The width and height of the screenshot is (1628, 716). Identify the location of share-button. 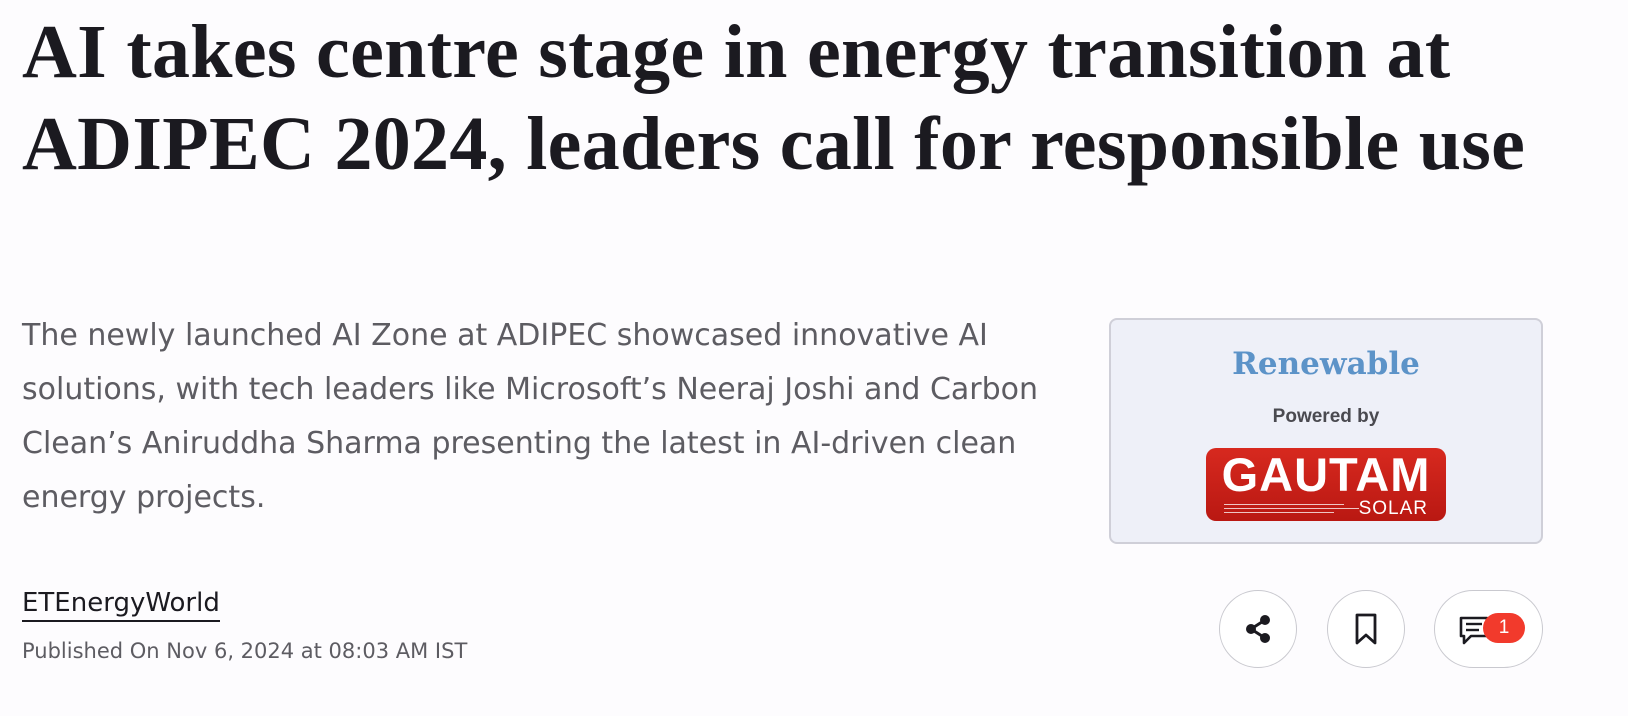
(1258, 629).